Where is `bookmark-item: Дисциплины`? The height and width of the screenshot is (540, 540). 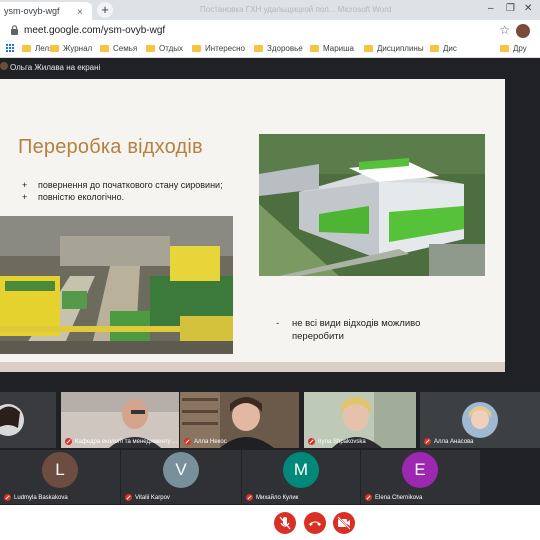 bookmark-item: Дисциплины is located at coordinates (394, 48).